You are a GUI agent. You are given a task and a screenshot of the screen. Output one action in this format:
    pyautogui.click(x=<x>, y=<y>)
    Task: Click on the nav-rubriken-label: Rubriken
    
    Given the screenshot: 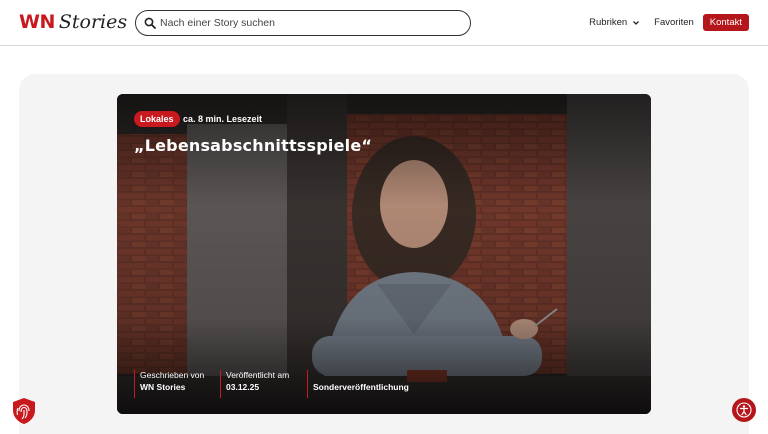 What is the action you would take?
    pyautogui.click(x=608, y=22)
    